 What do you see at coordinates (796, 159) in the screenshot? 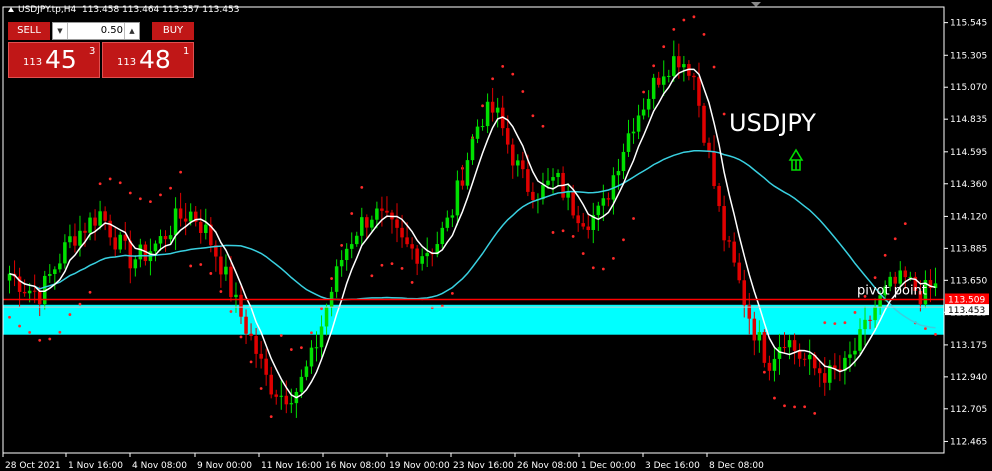
I see `up-arrow-icon` at bounding box center [796, 159].